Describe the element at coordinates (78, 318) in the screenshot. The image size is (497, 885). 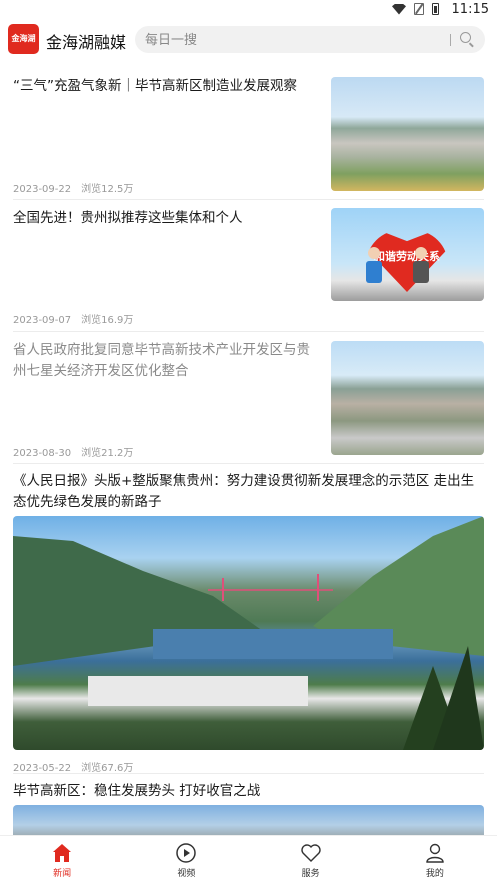
I see `news-meta: 2023-09-07 浏览16.9万` at that location.